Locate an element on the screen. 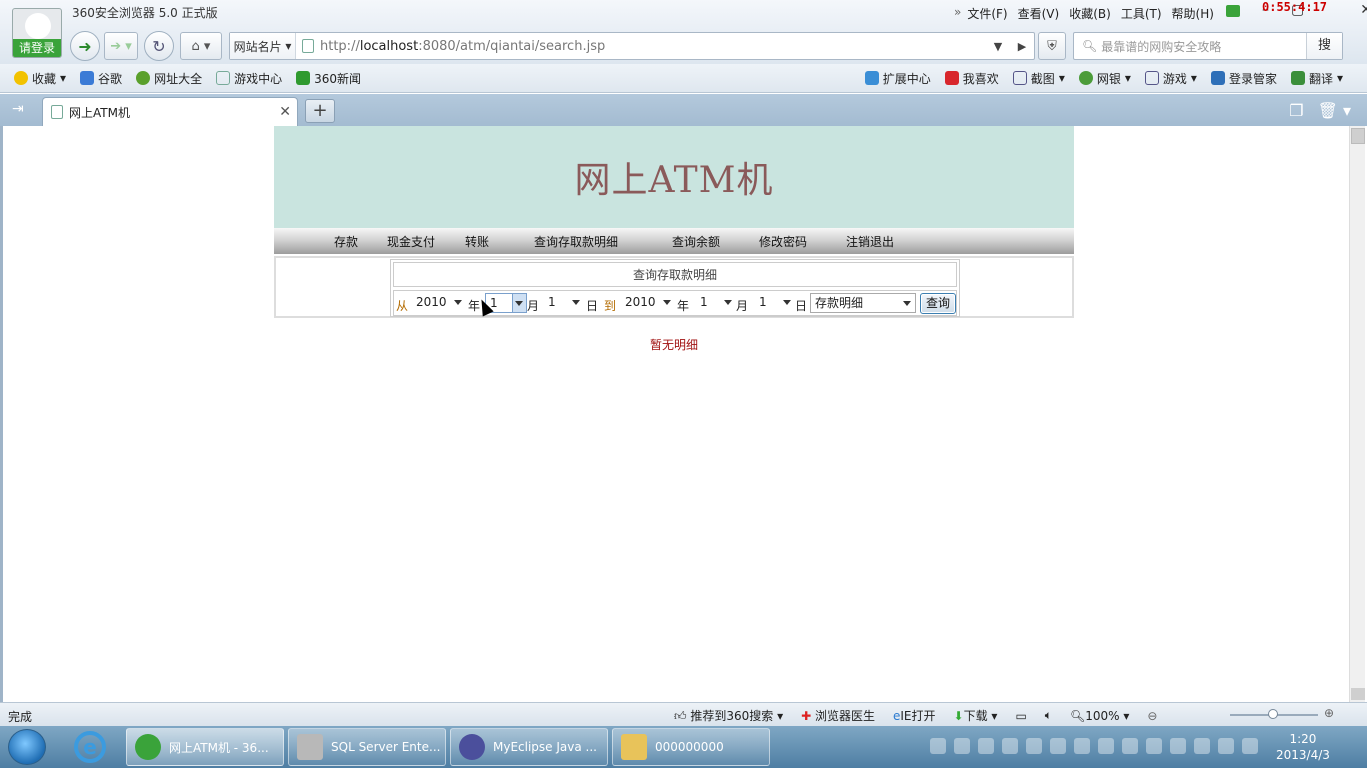 This screenshot has width=1367, height=768. zoom-in-icon: ⊕ is located at coordinates (1329, 713).